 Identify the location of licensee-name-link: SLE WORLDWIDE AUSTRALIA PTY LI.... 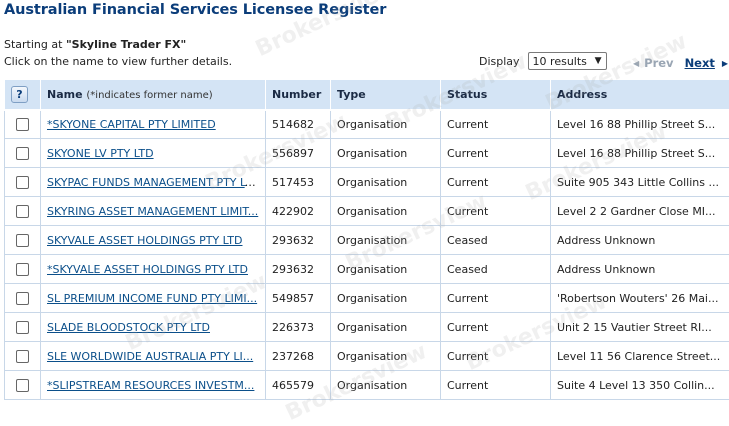
(150, 356).